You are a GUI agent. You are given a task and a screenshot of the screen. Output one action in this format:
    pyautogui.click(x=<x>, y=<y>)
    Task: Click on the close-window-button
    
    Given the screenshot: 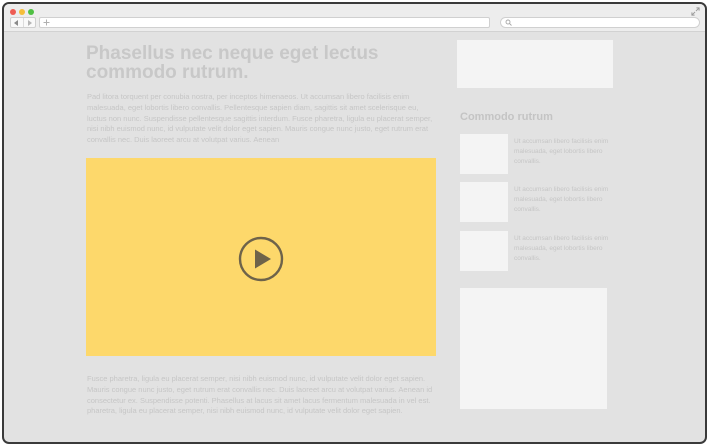 What is the action you would take?
    pyautogui.click(x=13, y=12)
    